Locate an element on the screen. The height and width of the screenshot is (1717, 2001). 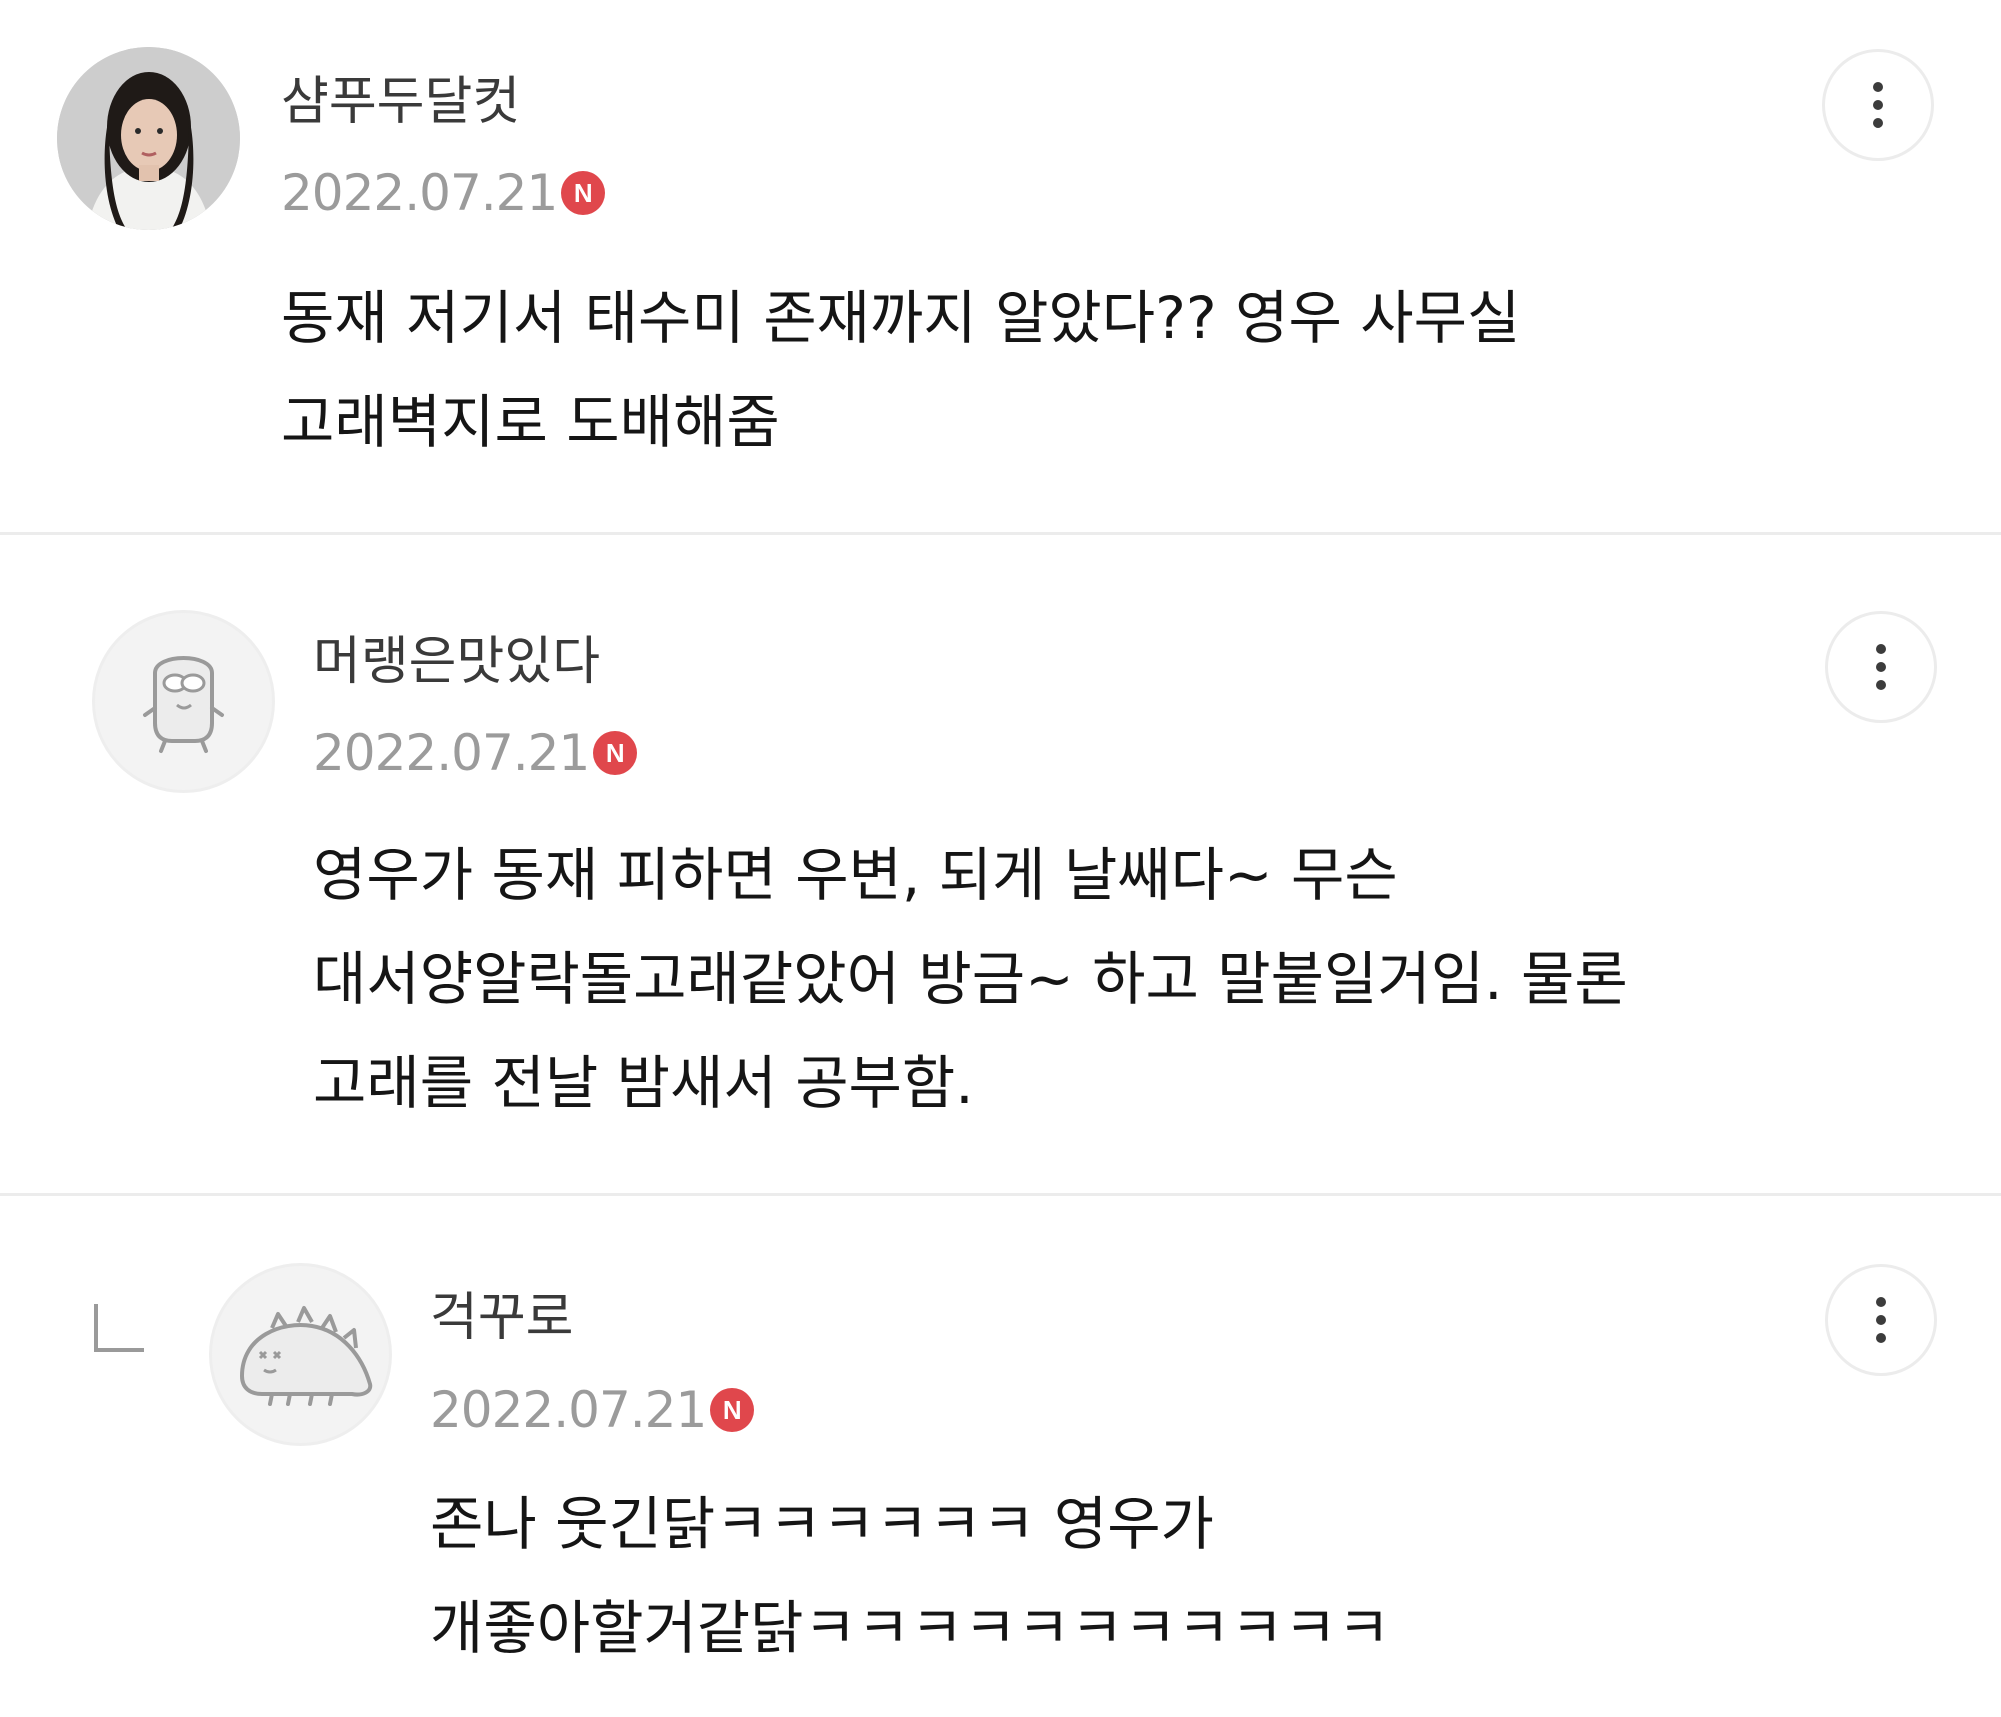
comment-nickname: 걱꾸로 is located at coordinates (502, 1318).